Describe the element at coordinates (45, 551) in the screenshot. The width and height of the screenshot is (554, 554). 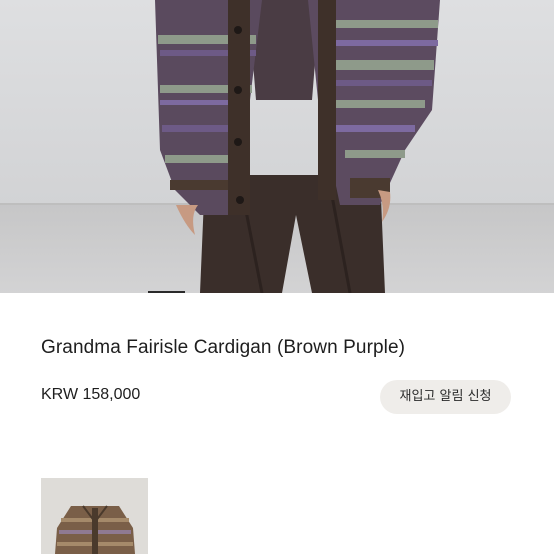
I see `bottom-scroll-hint` at that location.